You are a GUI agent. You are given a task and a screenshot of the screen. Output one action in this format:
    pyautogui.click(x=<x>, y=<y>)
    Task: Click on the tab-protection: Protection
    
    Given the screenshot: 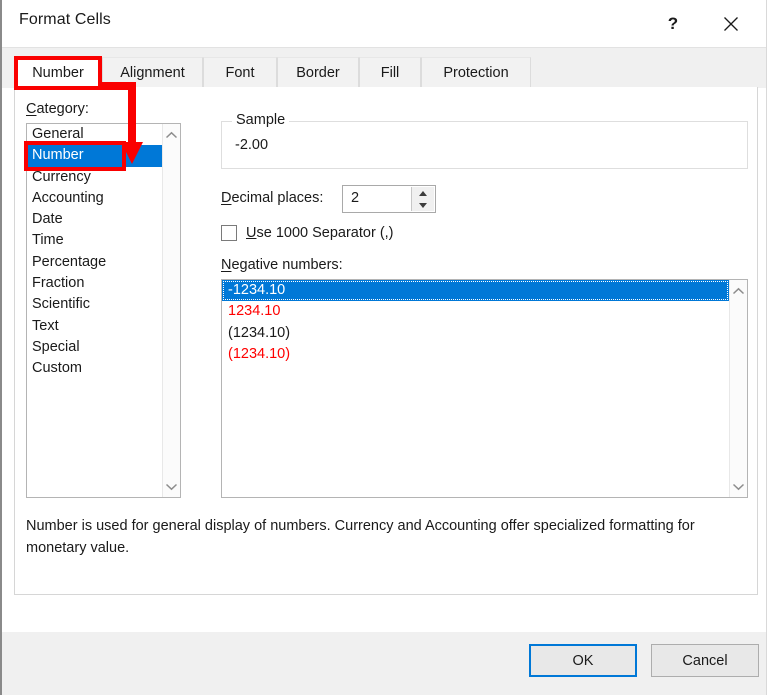 What is the action you would take?
    pyautogui.click(x=476, y=72)
    